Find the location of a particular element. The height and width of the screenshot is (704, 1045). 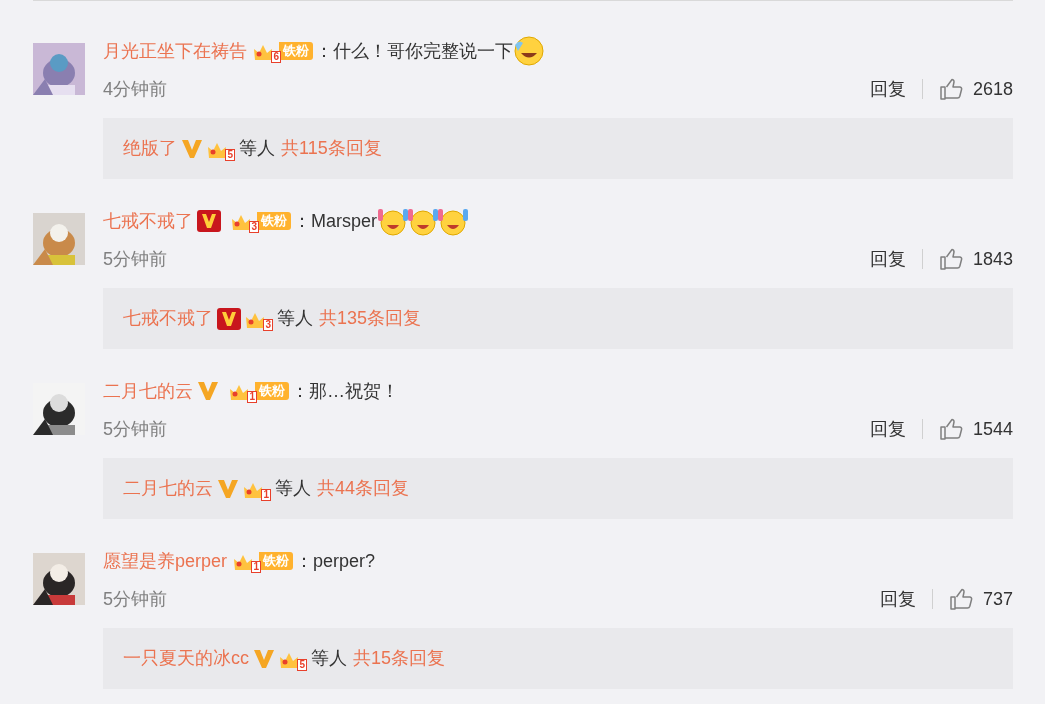

like-button: 1544 is located at coordinates (975, 429).